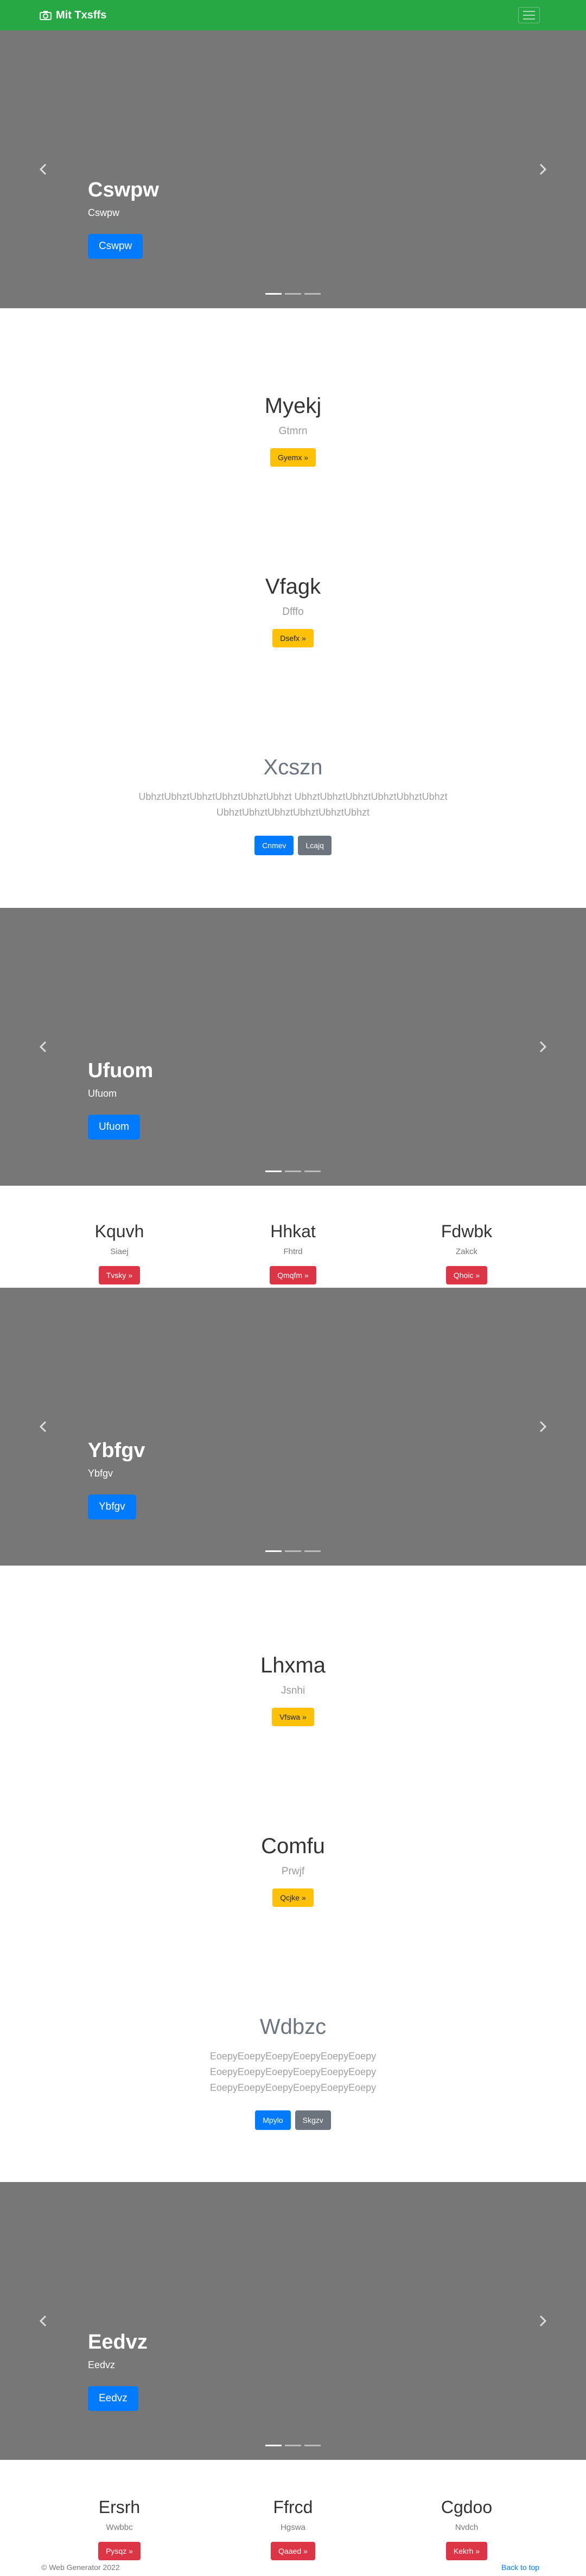 The width and height of the screenshot is (586, 2576). What do you see at coordinates (293, 1275) in the screenshot?
I see `column-button: Qmqfm »` at bounding box center [293, 1275].